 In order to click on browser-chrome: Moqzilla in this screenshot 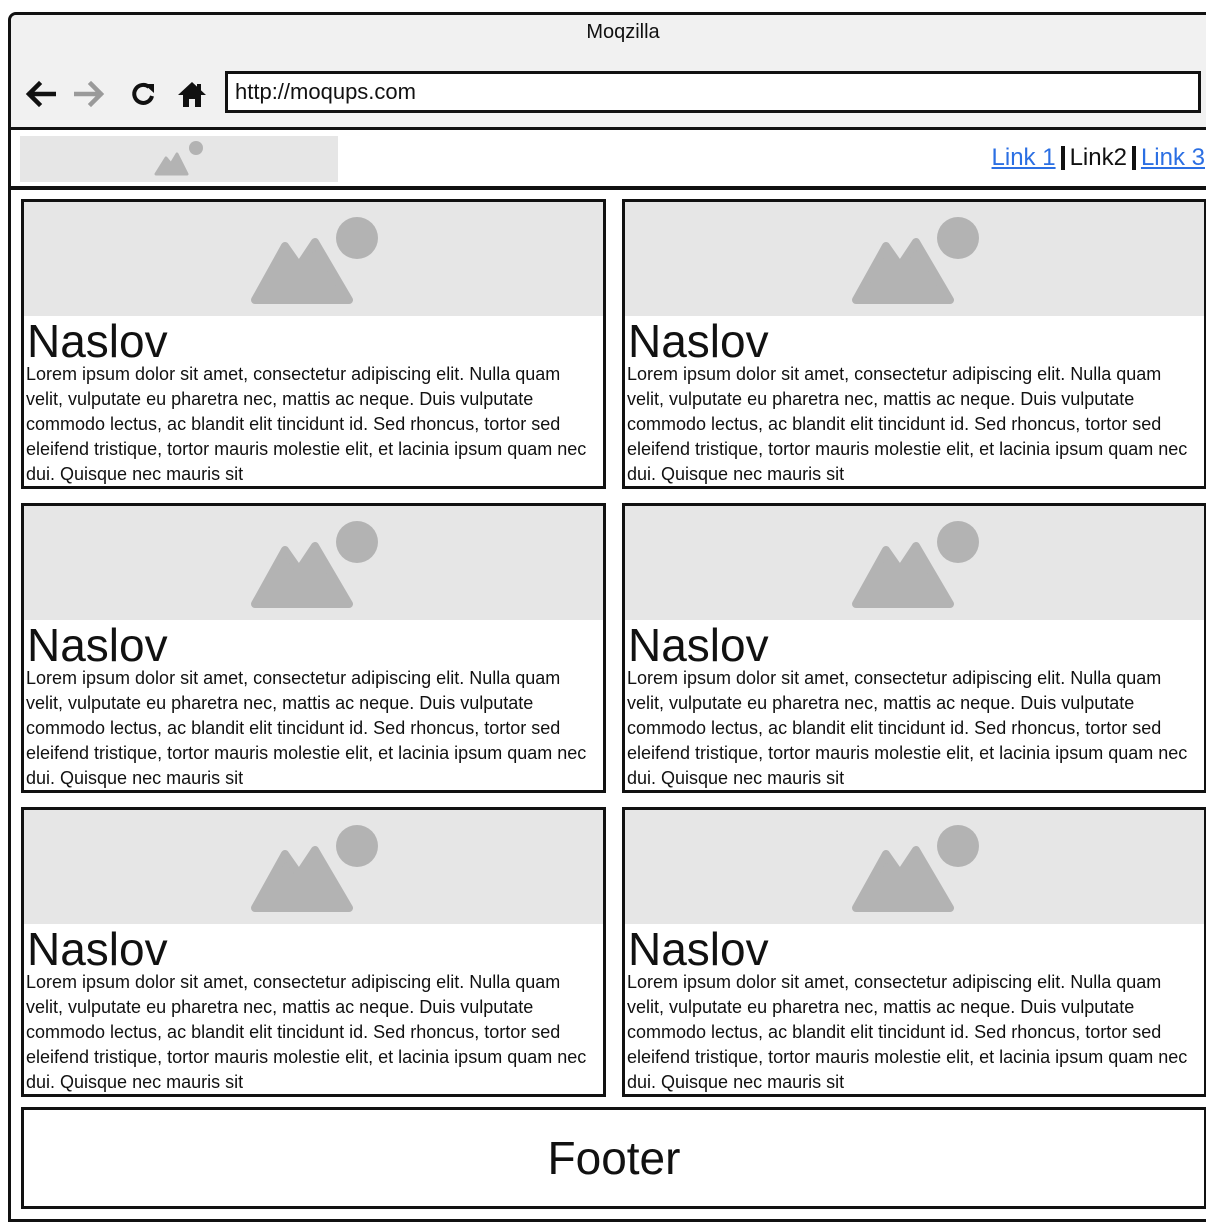, I will do `click(608, 72)`.